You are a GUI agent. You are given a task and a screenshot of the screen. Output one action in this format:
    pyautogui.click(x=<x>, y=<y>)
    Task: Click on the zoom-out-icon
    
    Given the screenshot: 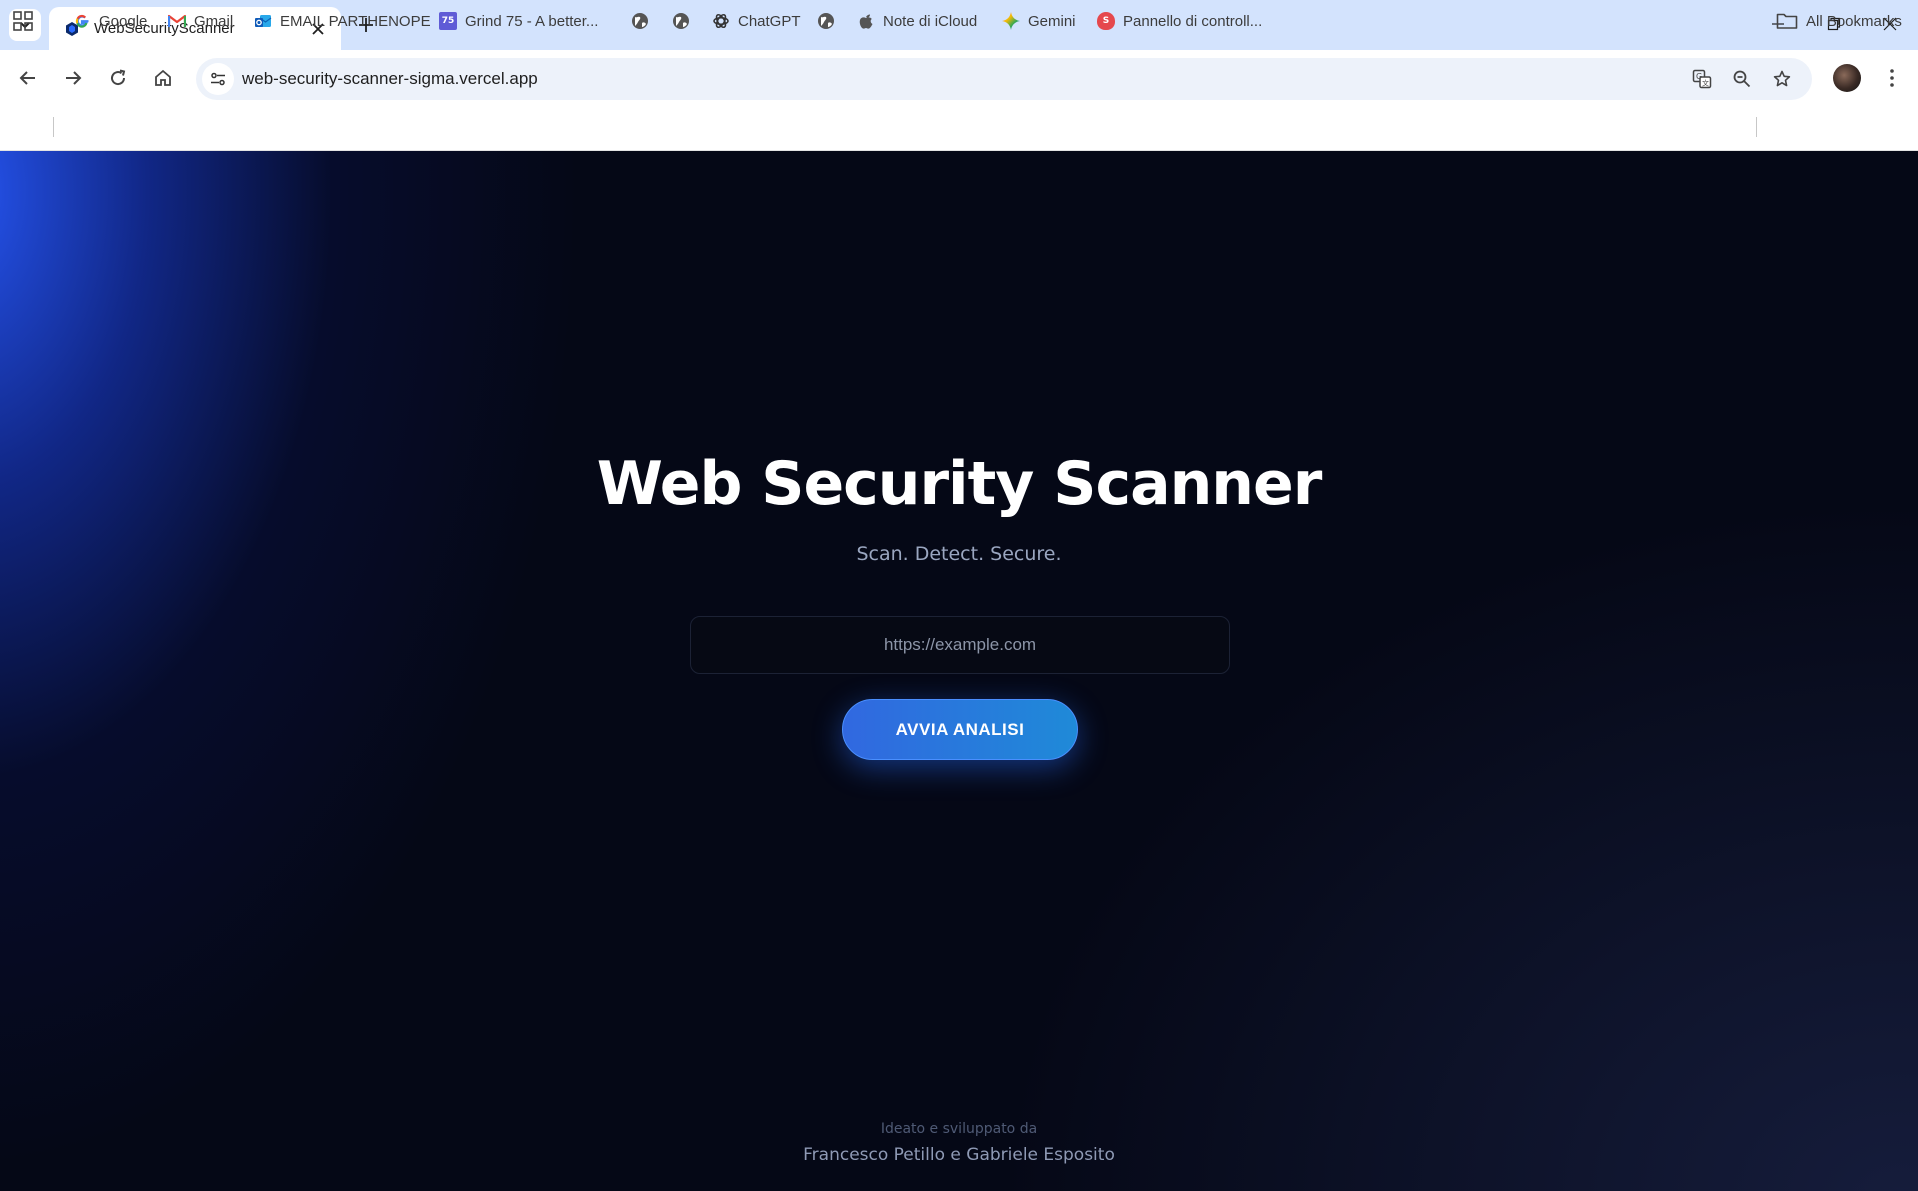 What is the action you would take?
    pyautogui.click(x=1742, y=79)
    